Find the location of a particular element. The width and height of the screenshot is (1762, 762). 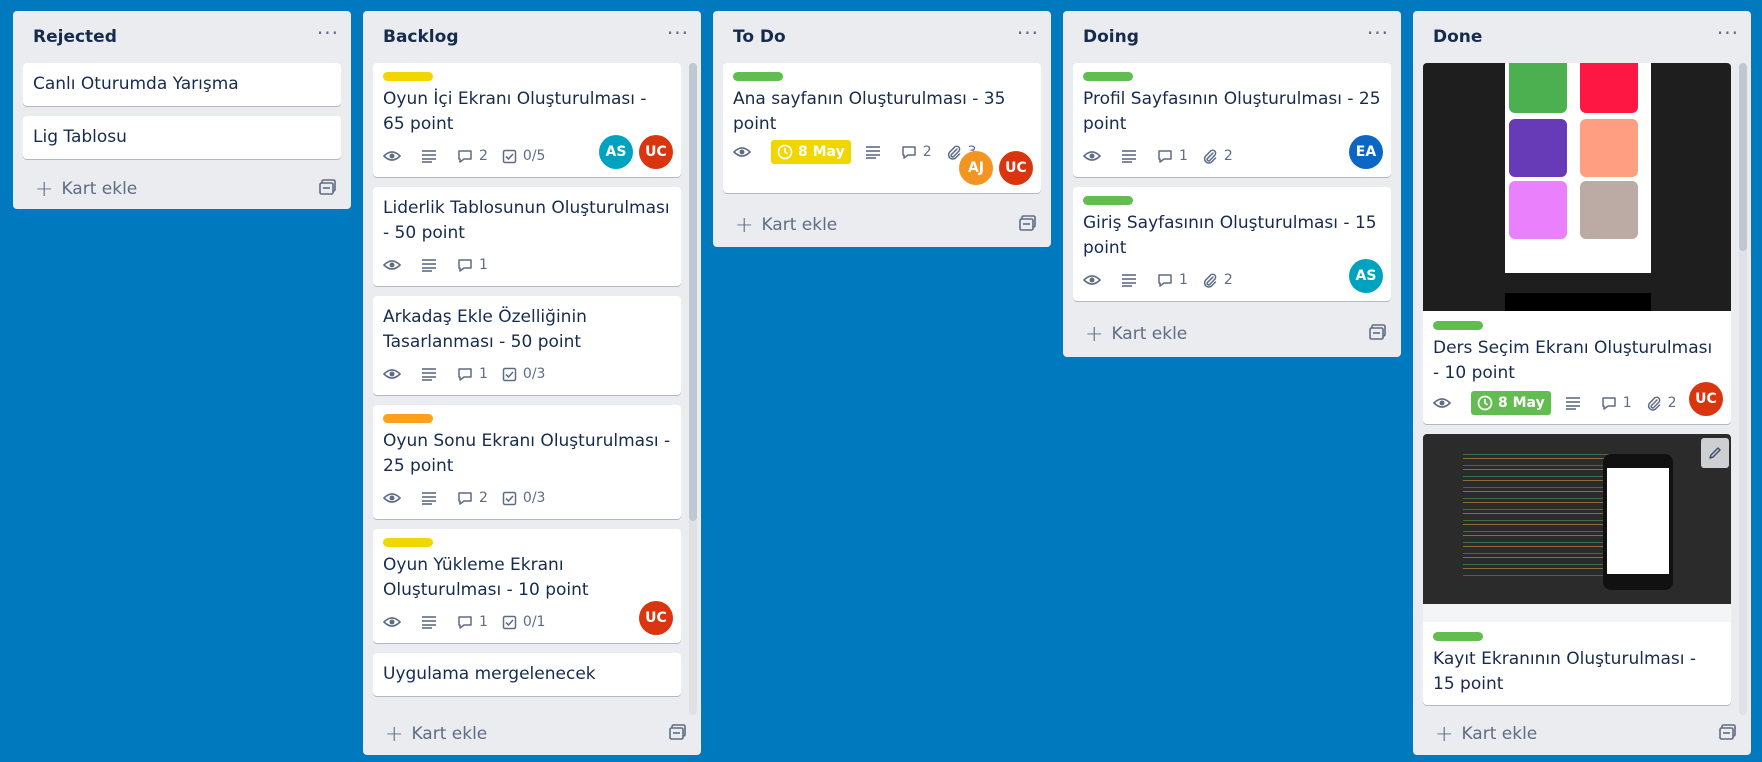

card-cover-image is located at coordinates (1577, 187).